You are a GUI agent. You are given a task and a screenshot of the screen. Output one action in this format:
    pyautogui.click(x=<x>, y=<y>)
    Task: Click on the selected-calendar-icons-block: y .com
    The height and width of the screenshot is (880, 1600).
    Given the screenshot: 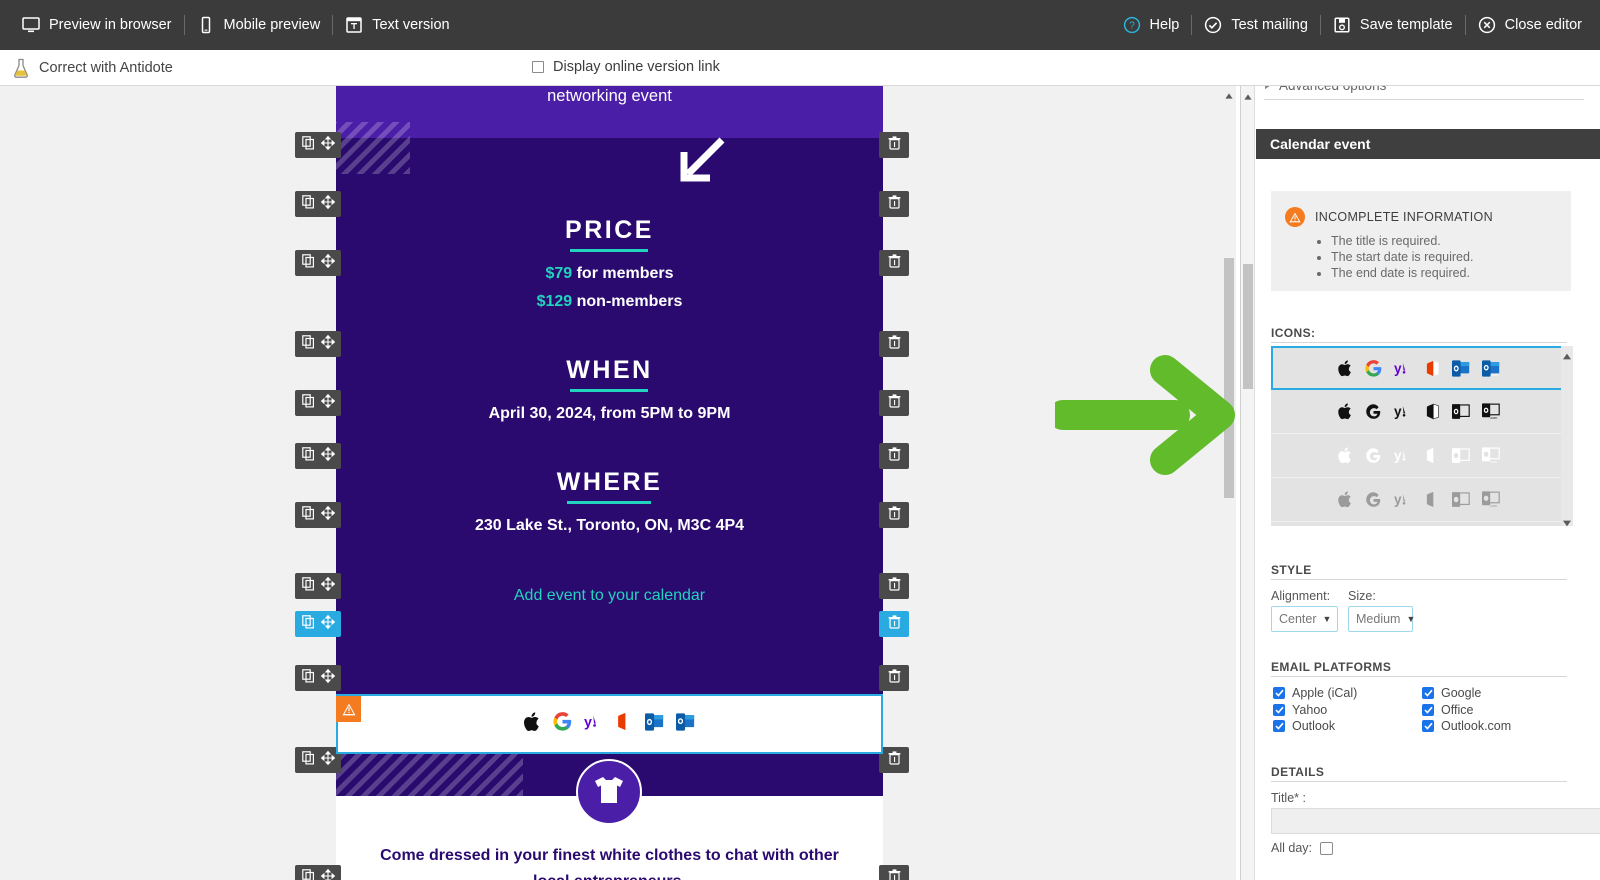 What is the action you would take?
    pyautogui.click(x=609, y=724)
    